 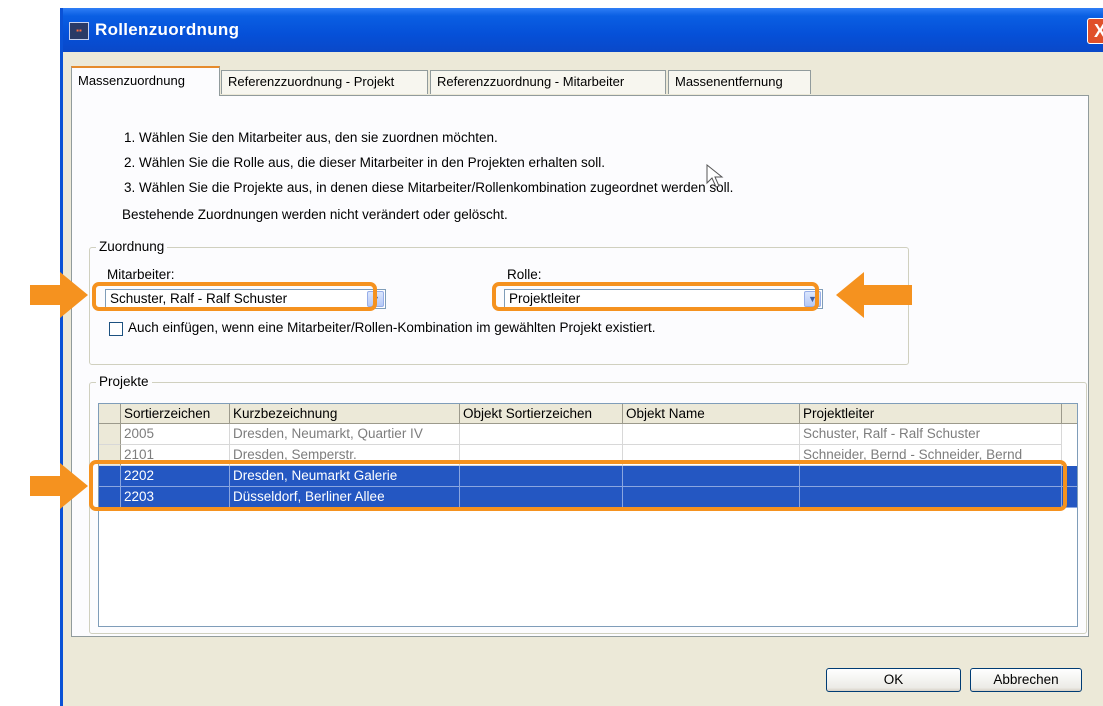 What do you see at coordinates (715, 176) in the screenshot?
I see `mouse-cursor-icon` at bounding box center [715, 176].